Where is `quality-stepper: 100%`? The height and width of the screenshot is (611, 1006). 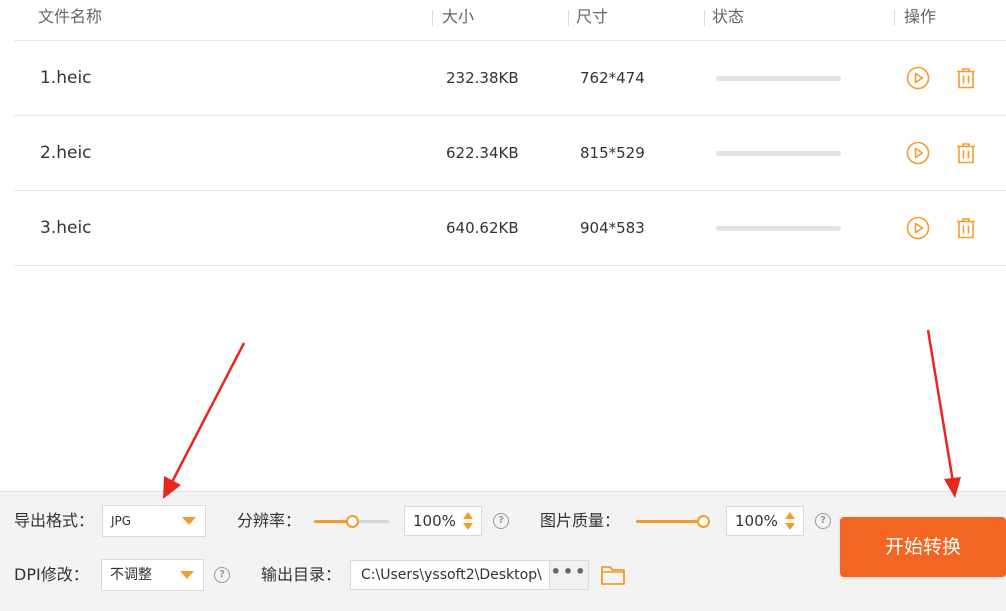
quality-stepper: 100% is located at coordinates (765, 521).